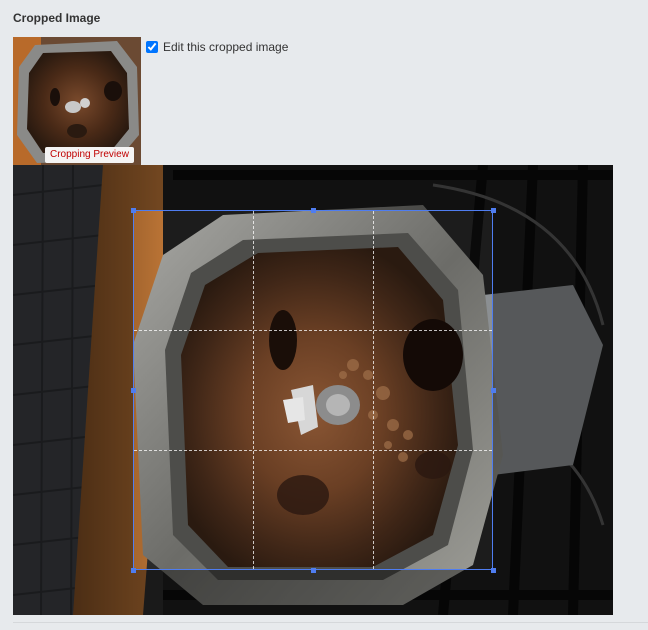  Describe the element at coordinates (73, 390) in the screenshot. I see `crop-mask-left` at that location.